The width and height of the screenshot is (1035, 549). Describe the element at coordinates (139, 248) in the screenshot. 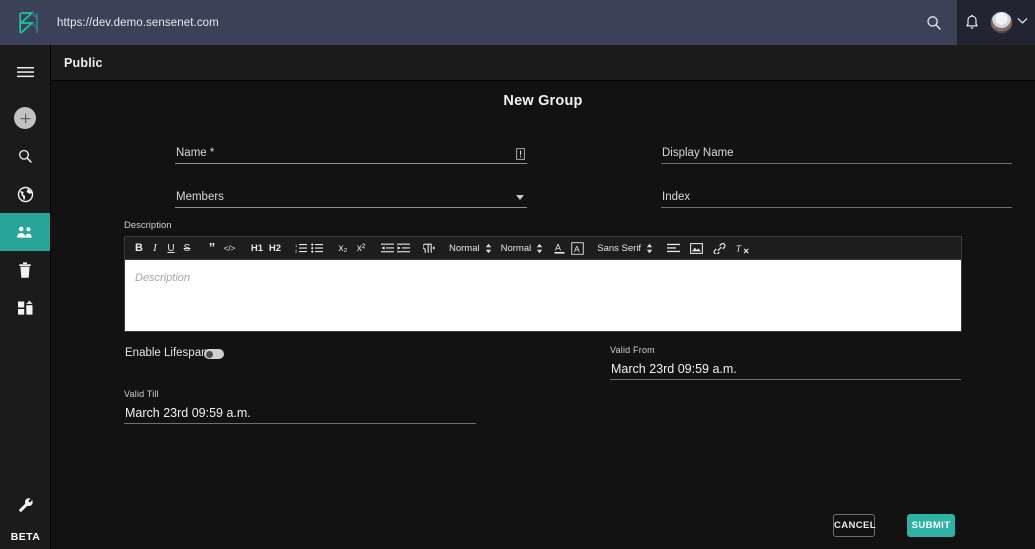

I see `bold-icon: B` at that location.